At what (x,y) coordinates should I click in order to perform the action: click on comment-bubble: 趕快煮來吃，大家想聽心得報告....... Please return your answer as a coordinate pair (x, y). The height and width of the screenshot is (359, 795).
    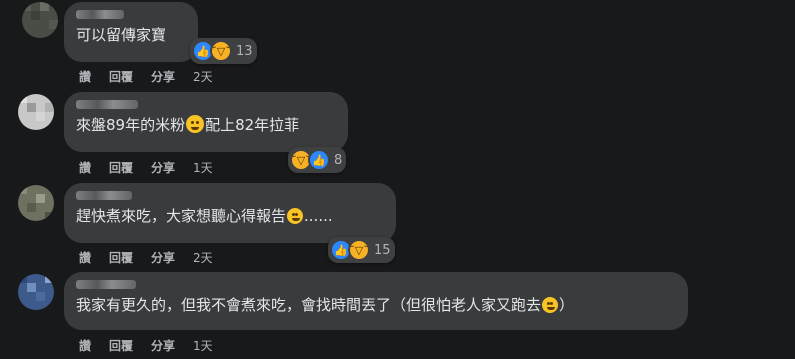
    Looking at the image, I should click on (230, 213).